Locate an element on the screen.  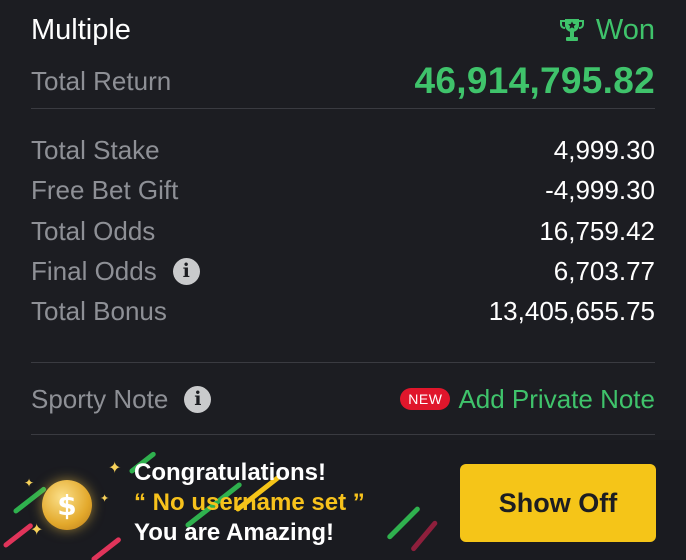
detail-value: 16,759.42 is located at coordinates (597, 230).